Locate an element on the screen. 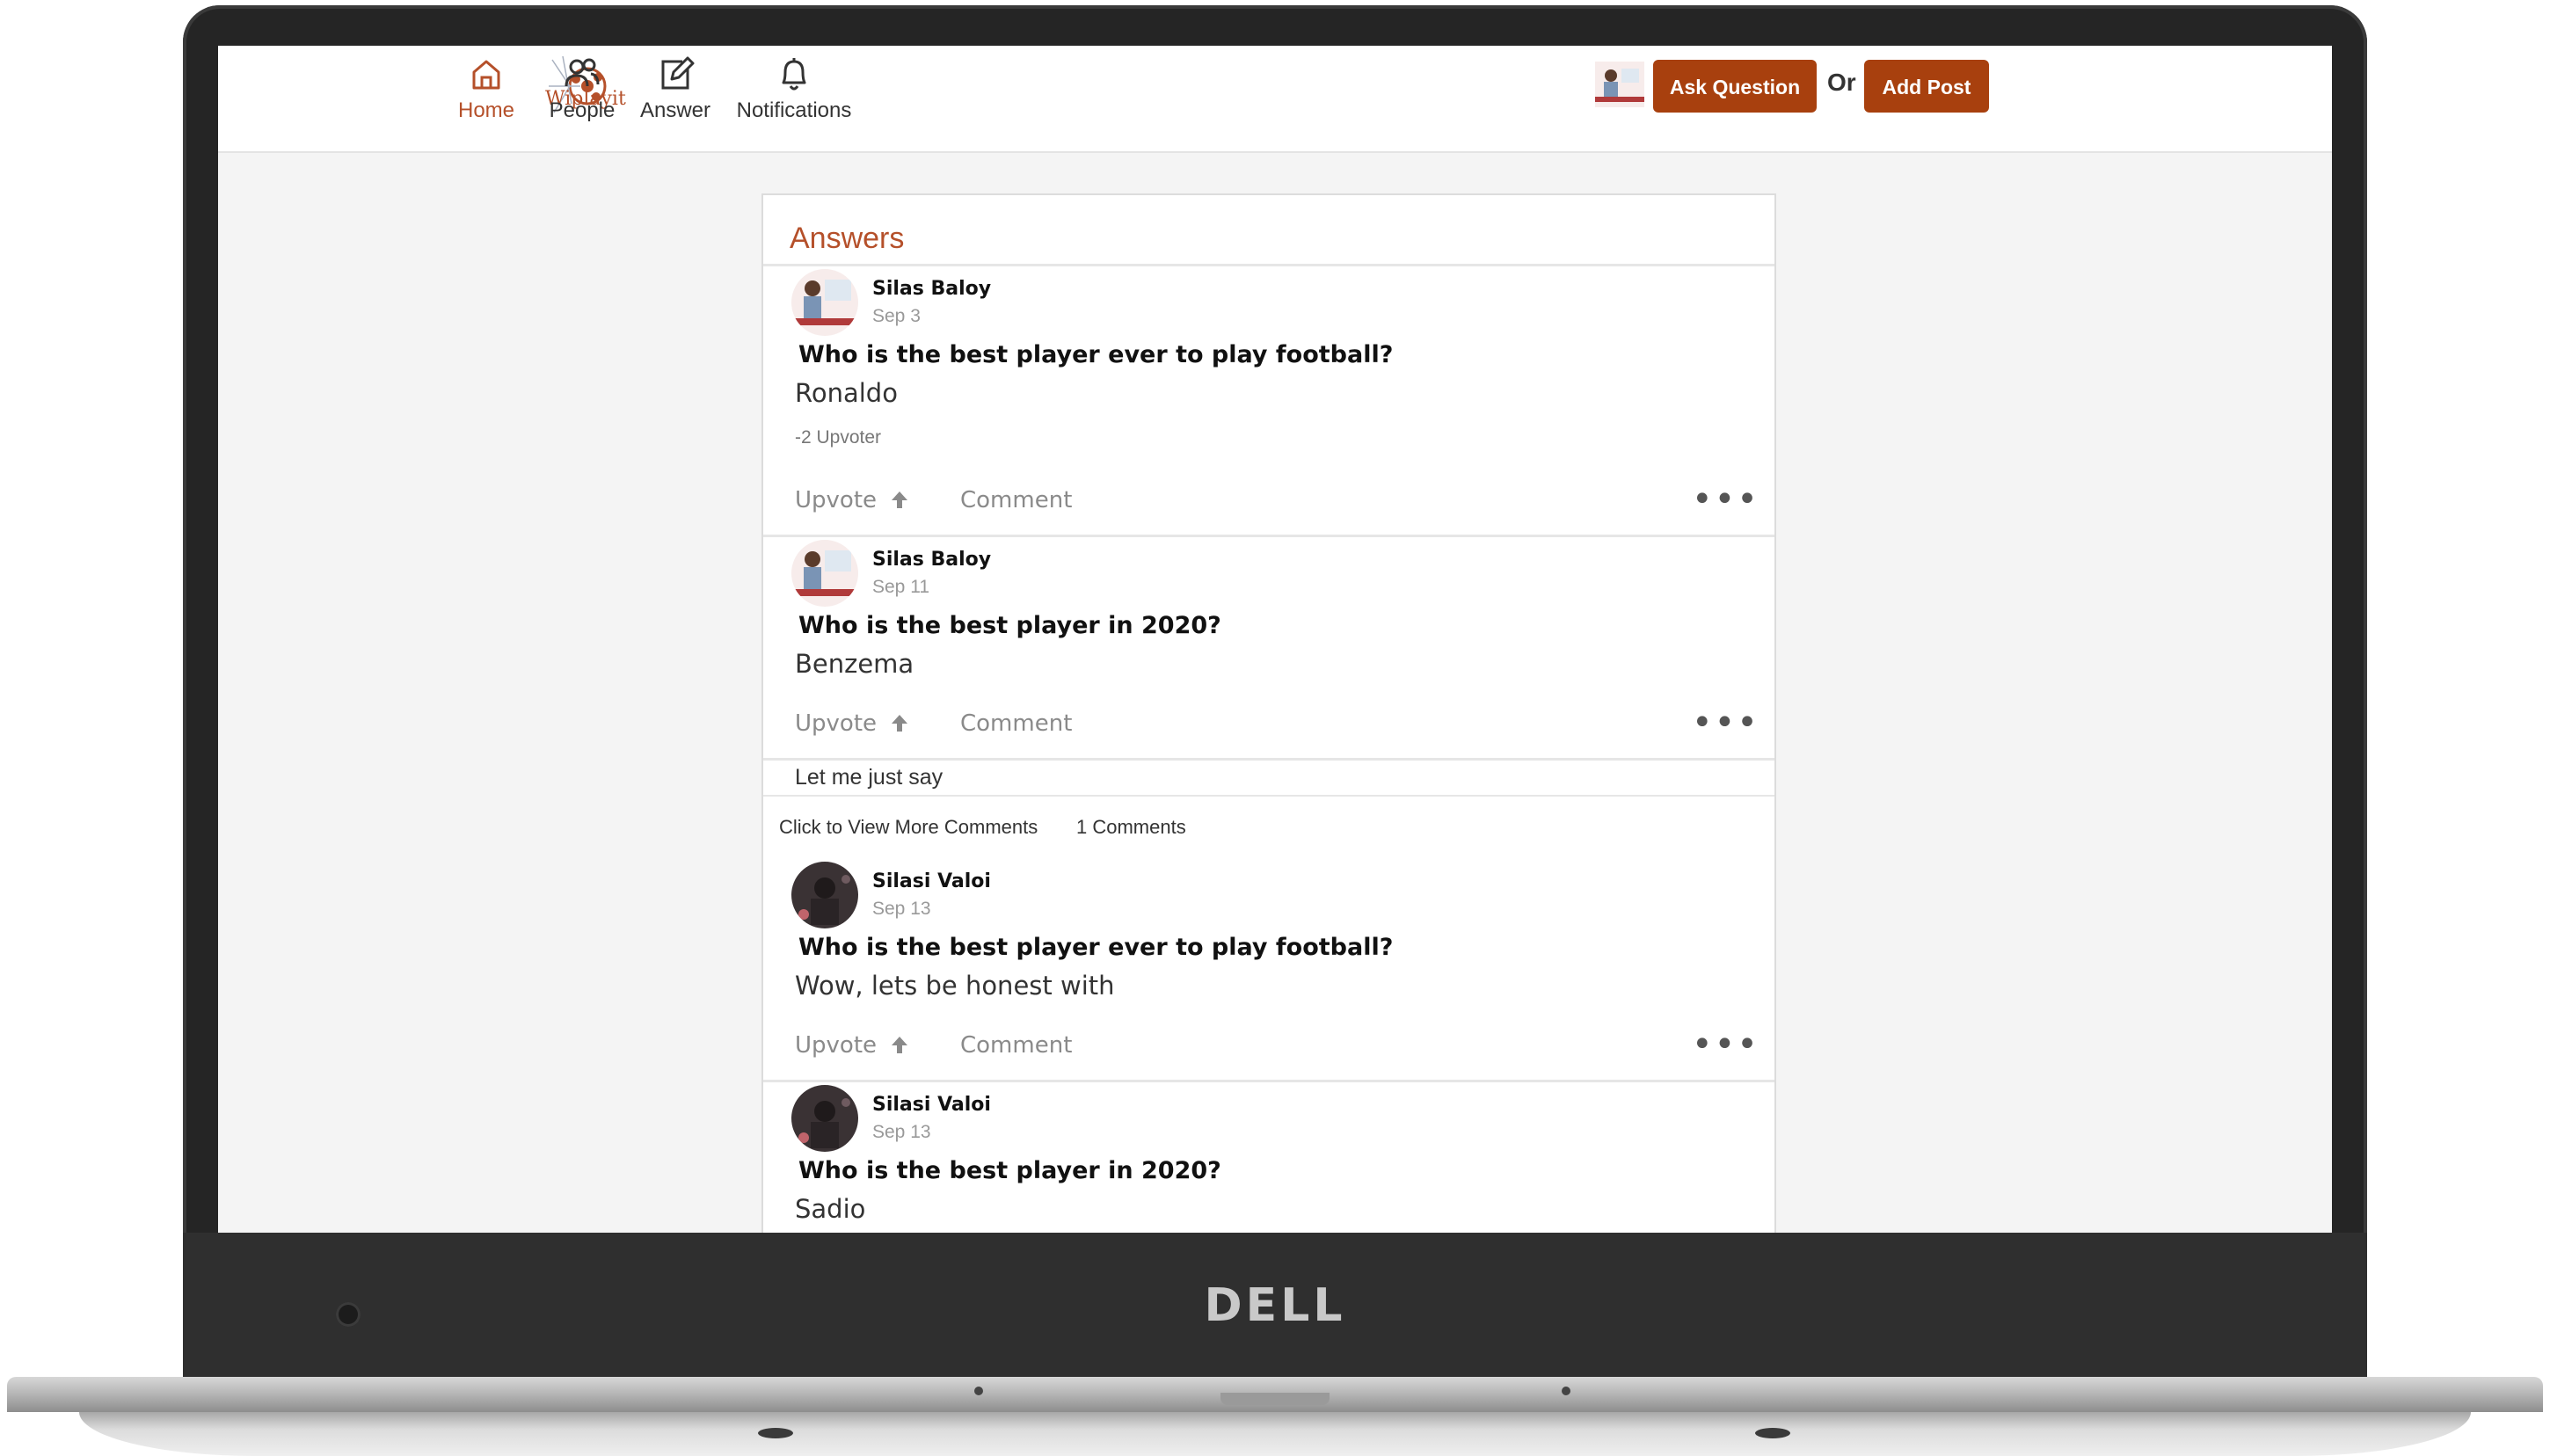 This screenshot has height=1456, width=2550. nav-answer-label: Answer is located at coordinates (675, 110).